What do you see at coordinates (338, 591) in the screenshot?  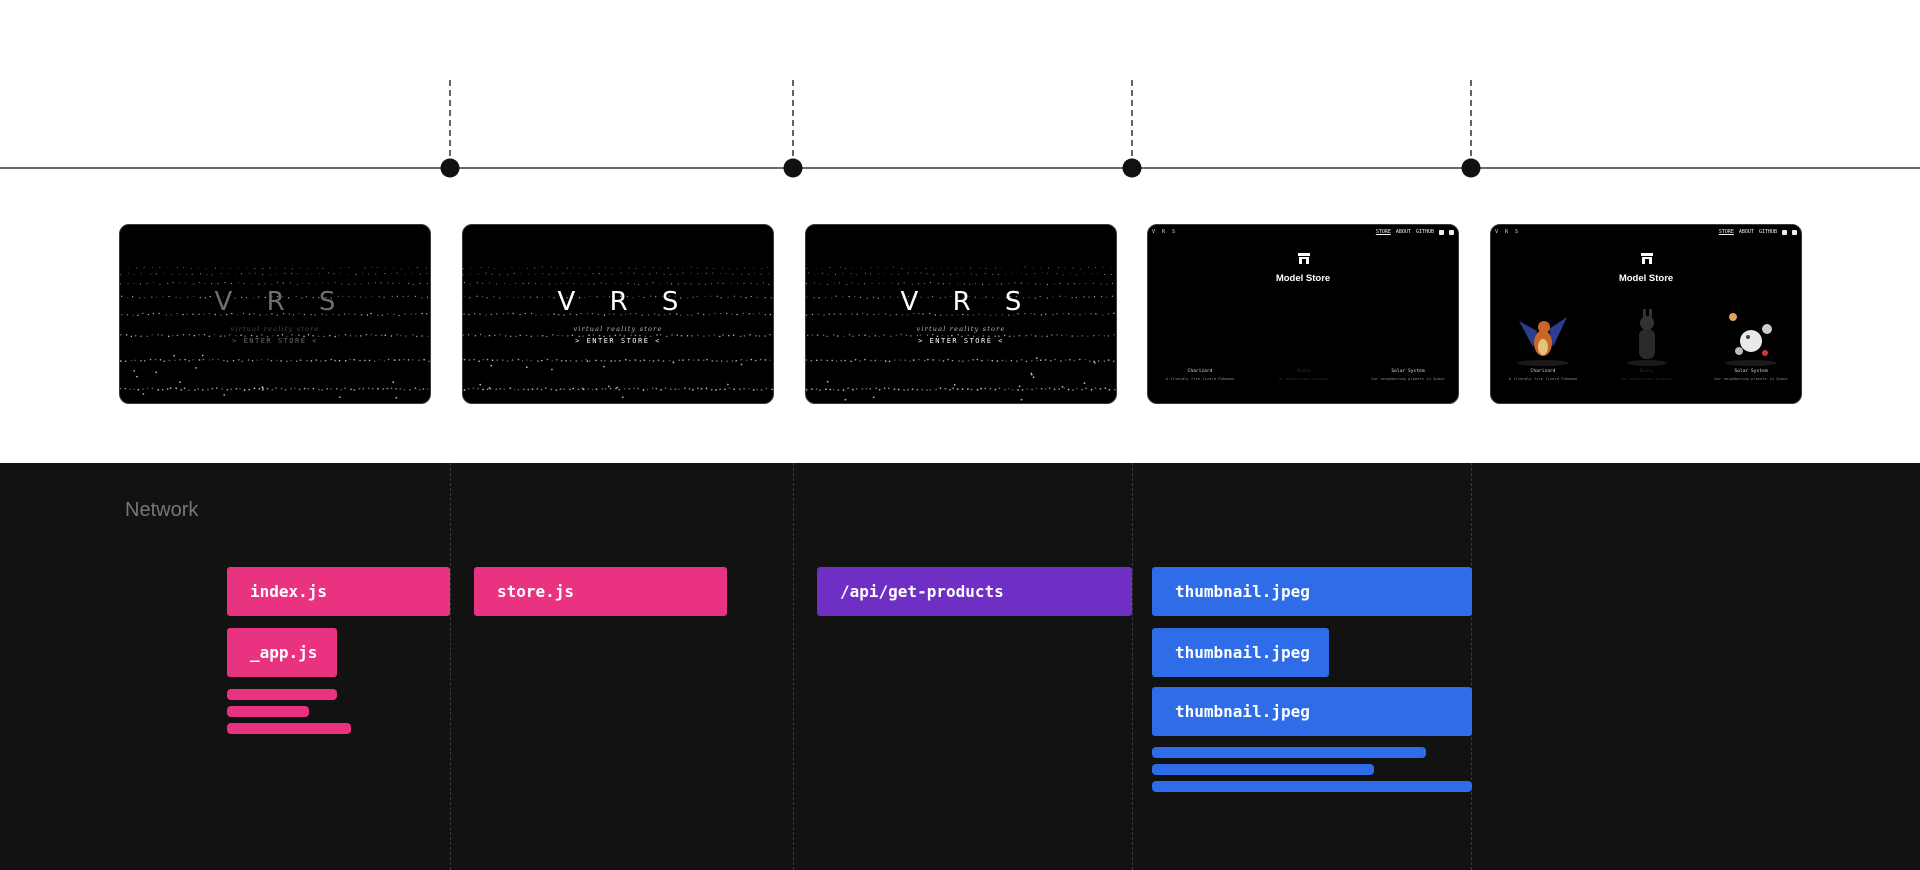 I see `request-js: index.js` at bounding box center [338, 591].